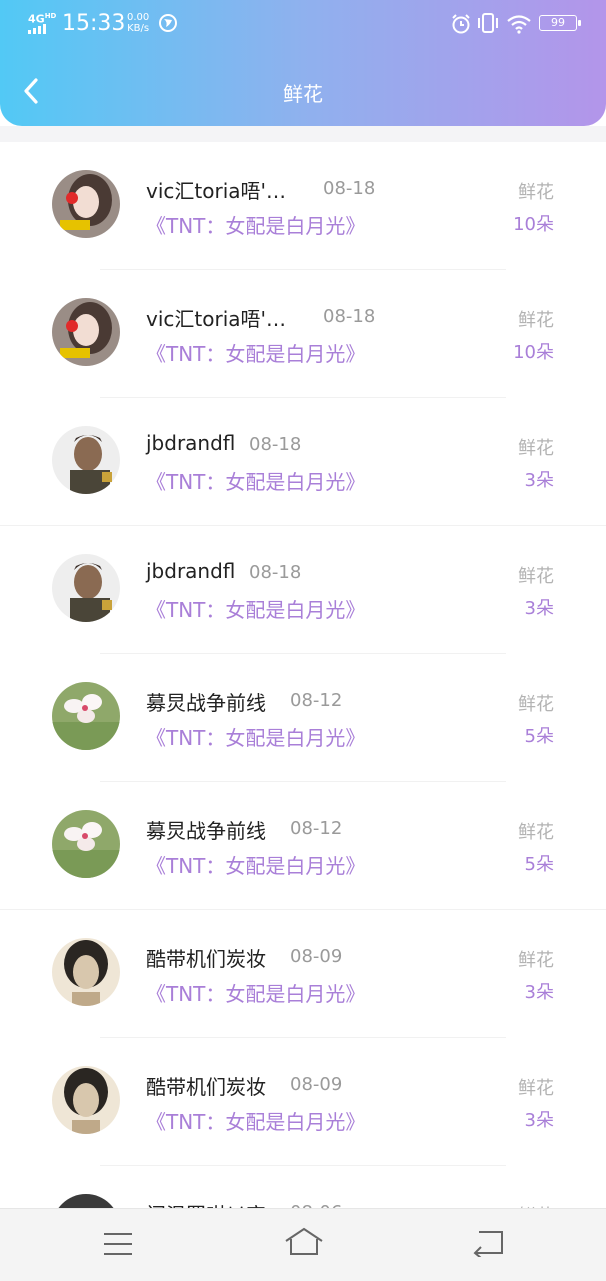 The width and height of the screenshot is (606, 1281). What do you see at coordinates (206, 1203) in the screenshot?
I see `user-name: 阁温罢咁乂官` at bounding box center [206, 1203].